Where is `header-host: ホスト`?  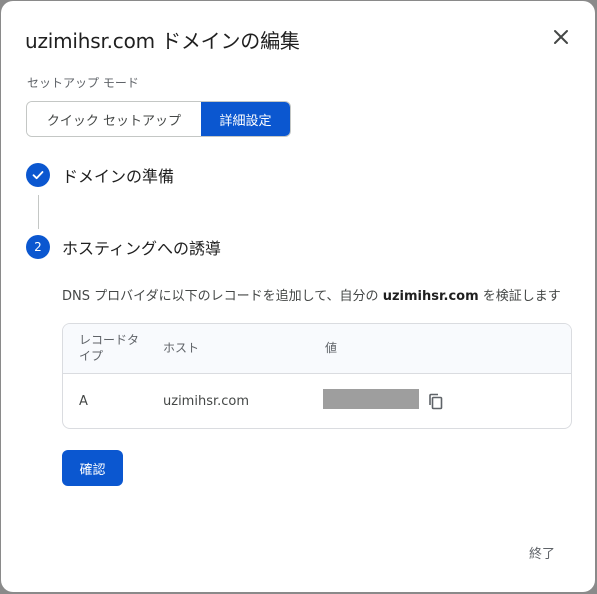
header-host: ホスト is located at coordinates (181, 348).